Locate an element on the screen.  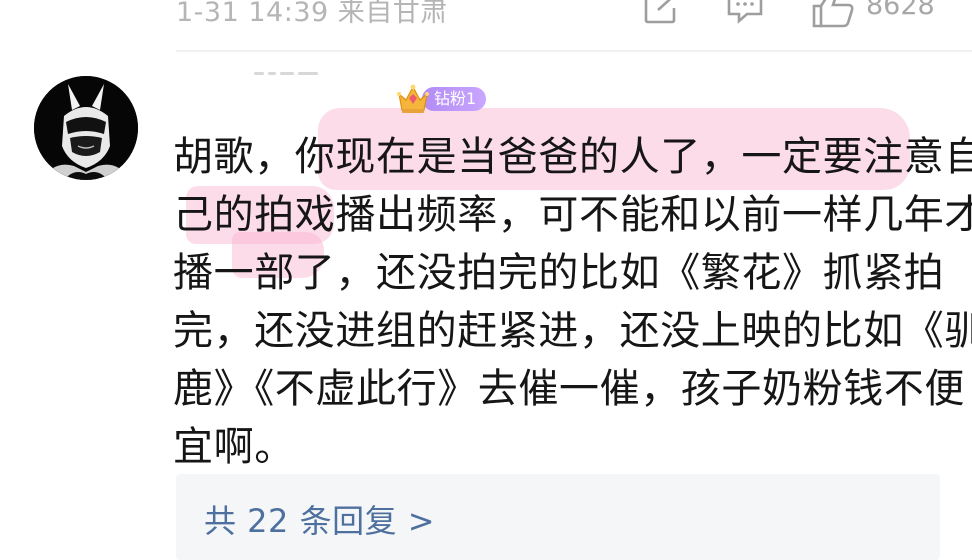
crown-icon is located at coordinates (413, 98).